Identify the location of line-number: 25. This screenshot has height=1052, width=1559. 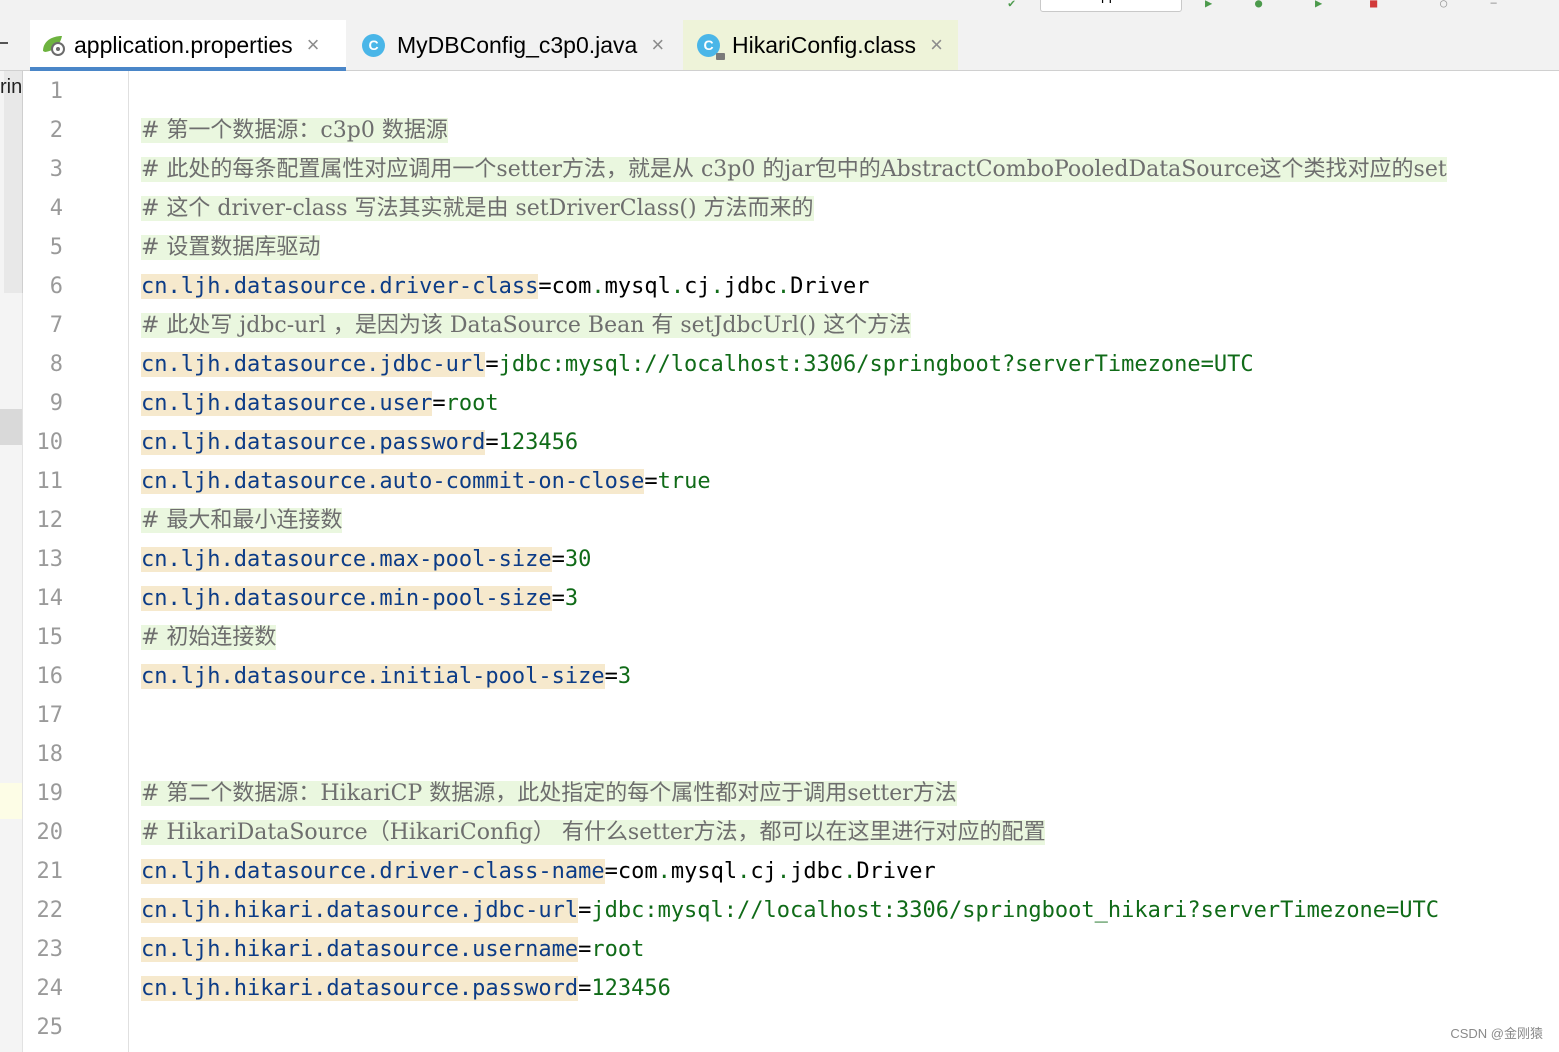
(50, 1027).